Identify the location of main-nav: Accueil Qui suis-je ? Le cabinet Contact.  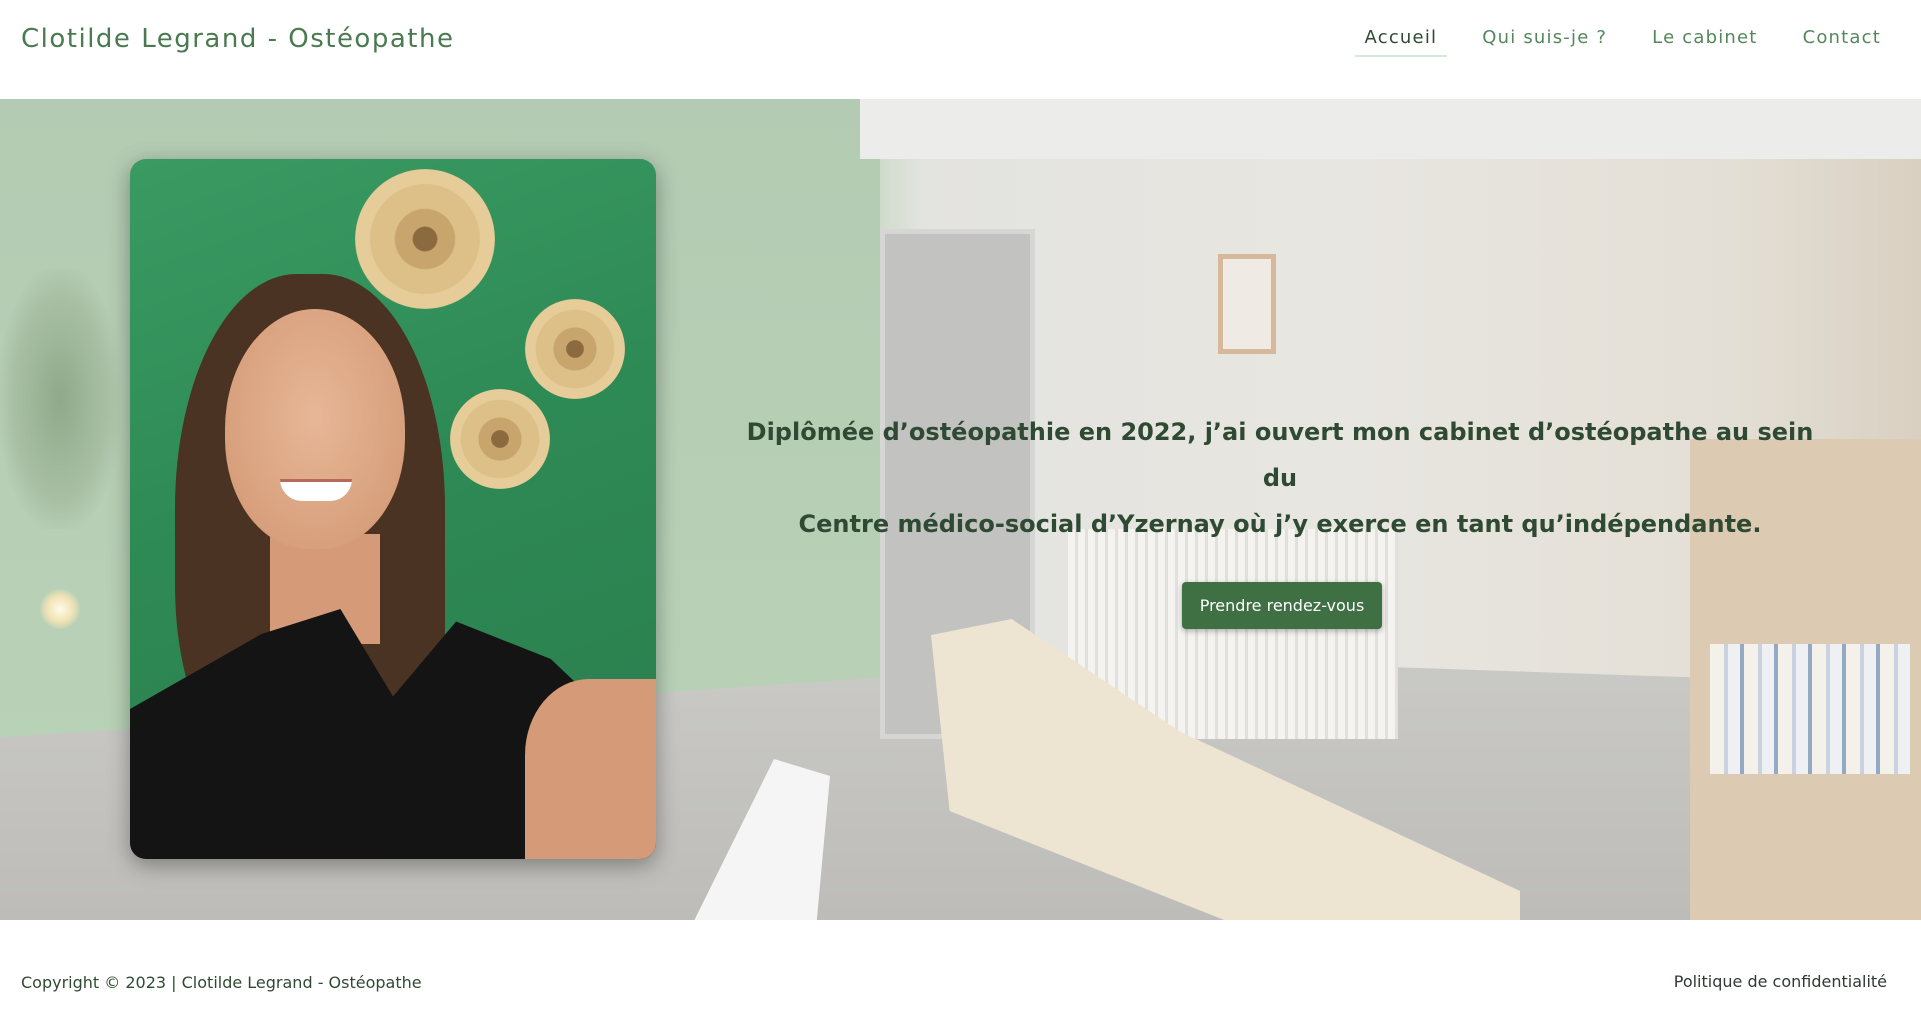
(1610, 42).